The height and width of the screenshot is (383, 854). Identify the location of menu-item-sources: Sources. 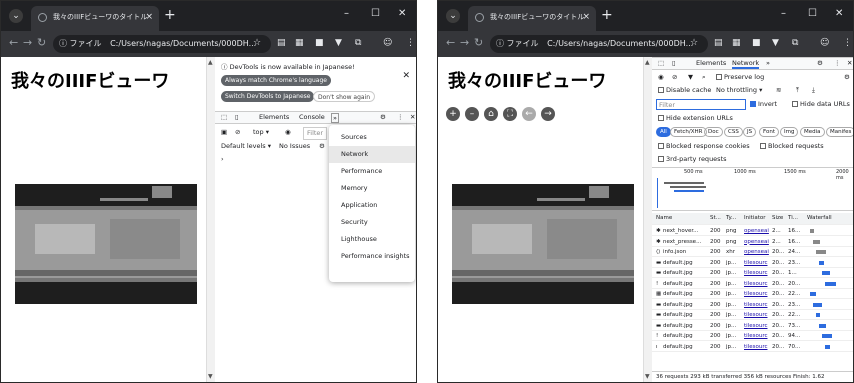
(372, 137).